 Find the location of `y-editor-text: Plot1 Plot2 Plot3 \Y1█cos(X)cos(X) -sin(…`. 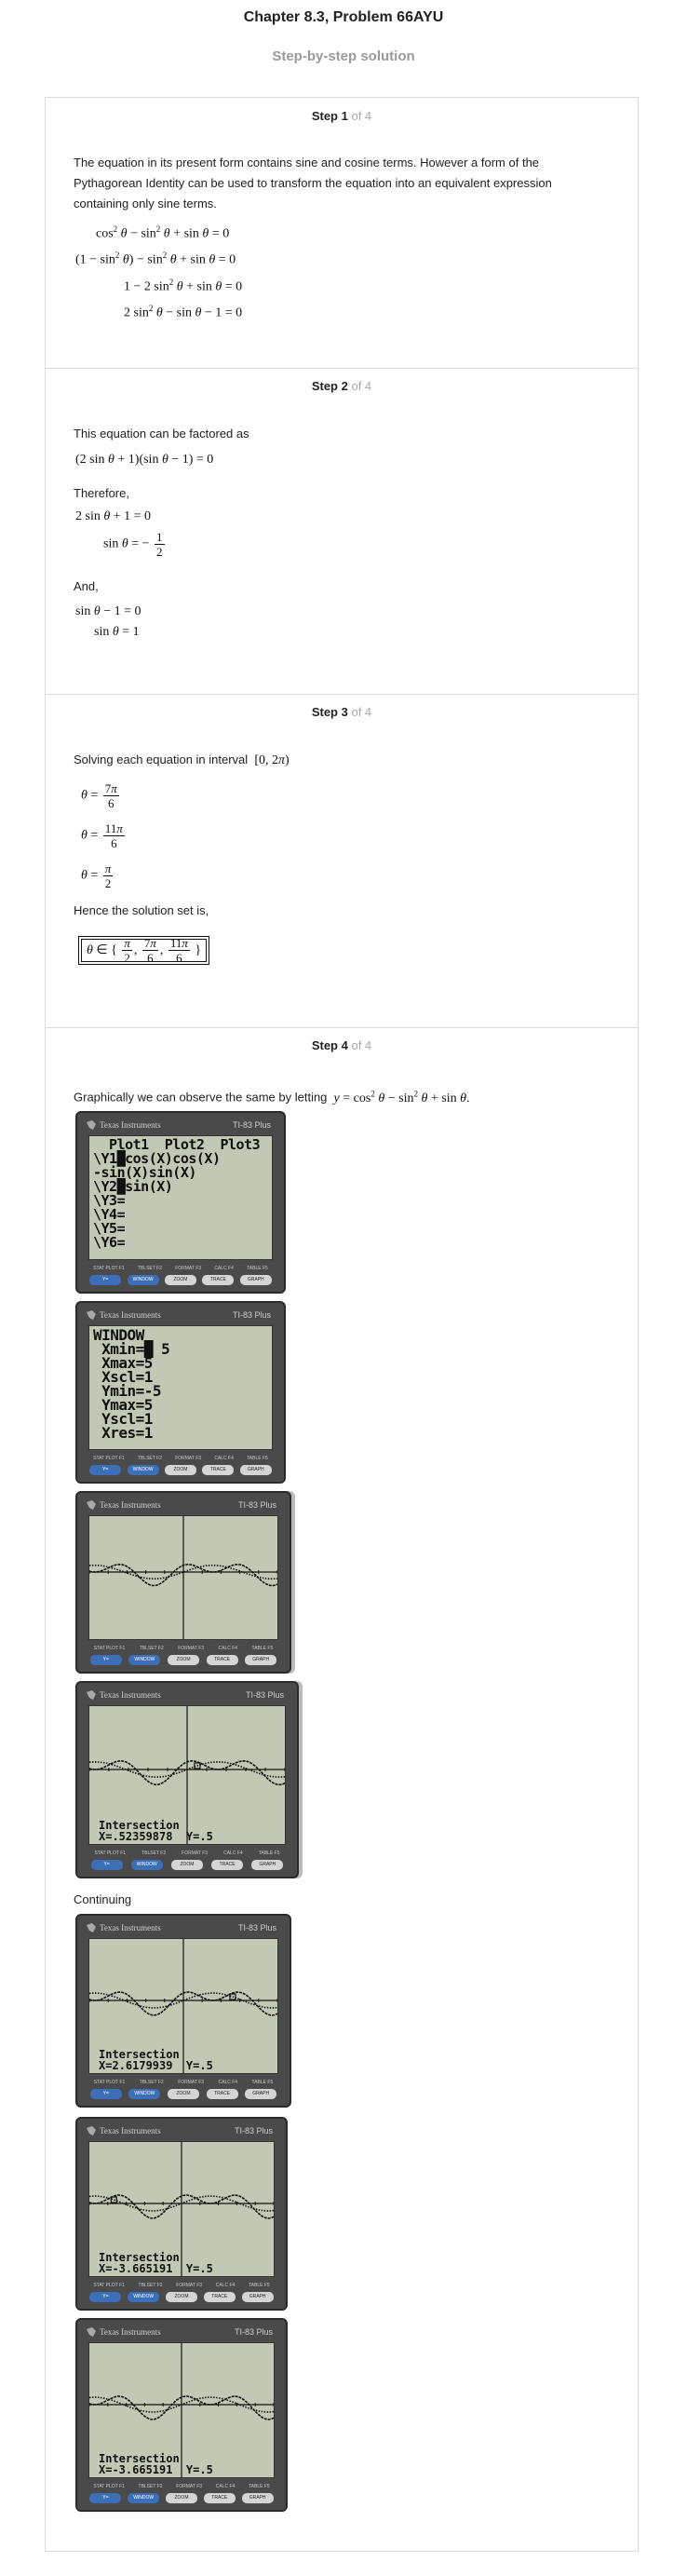

y-editor-text: Plot1 Plot2 Plot3 \Y1█cos(X)cos(X) -sin(… is located at coordinates (177, 1193).